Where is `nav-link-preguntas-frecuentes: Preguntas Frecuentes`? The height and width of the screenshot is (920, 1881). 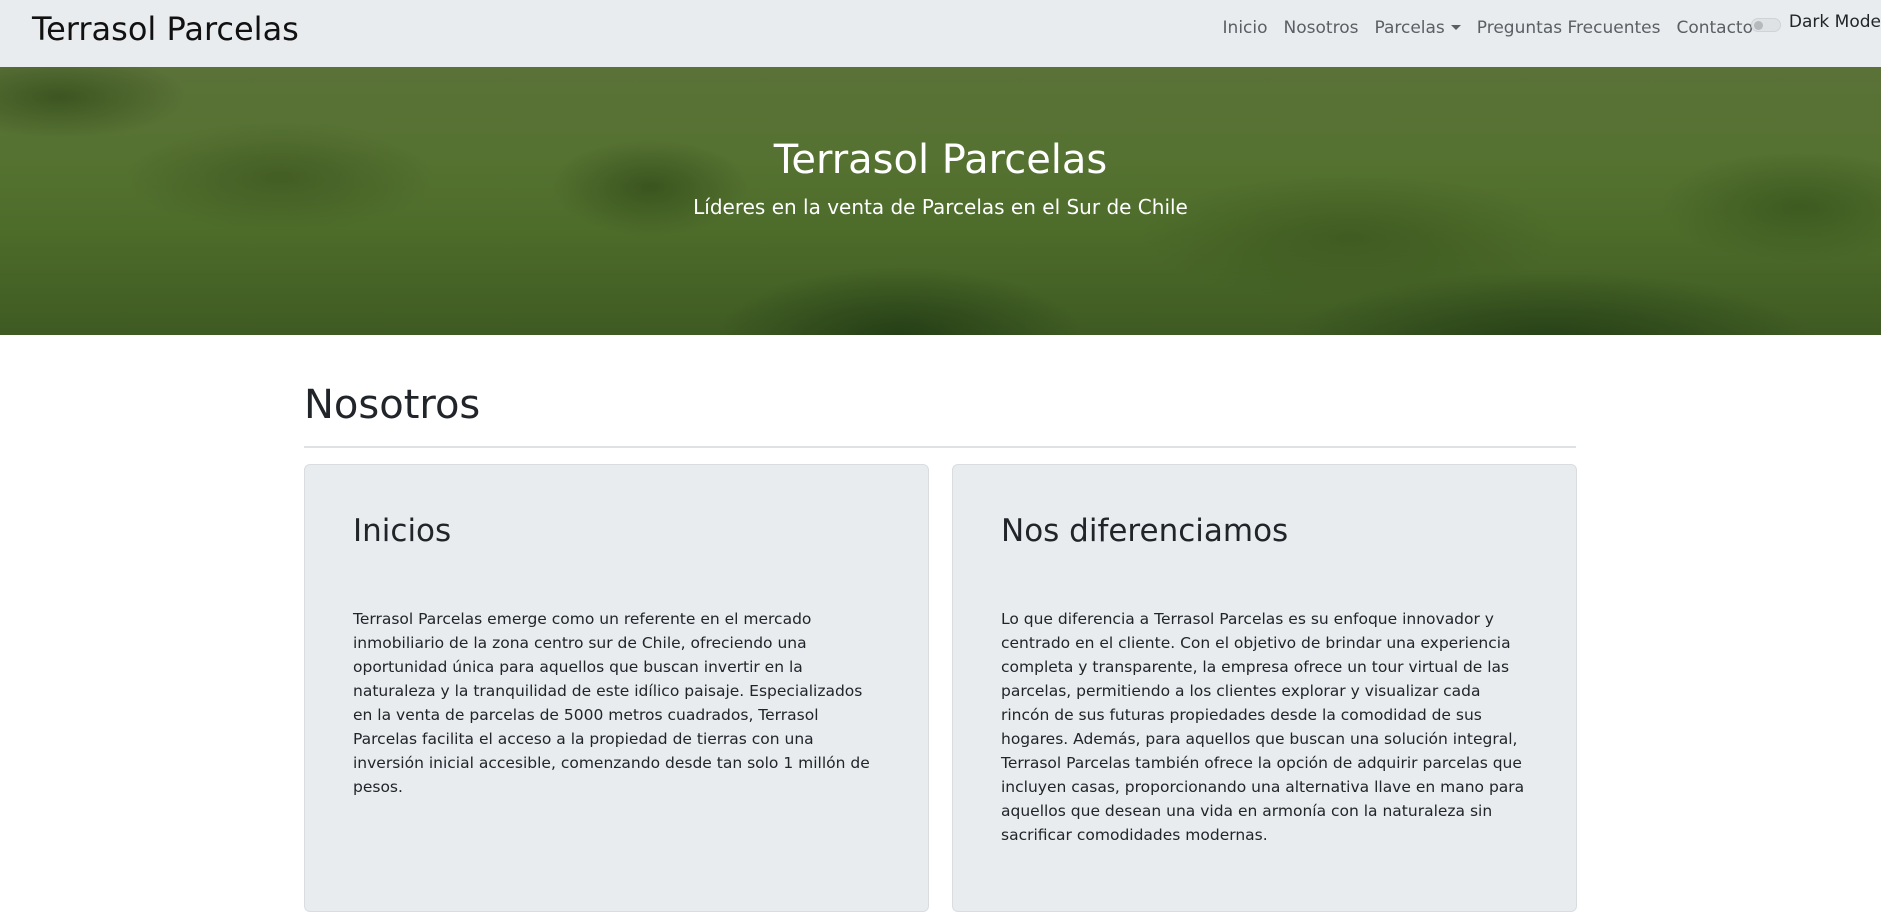 nav-link-preguntas-frecuentes: Preguntas Frecuentes is located at coordinates (1569, 28).